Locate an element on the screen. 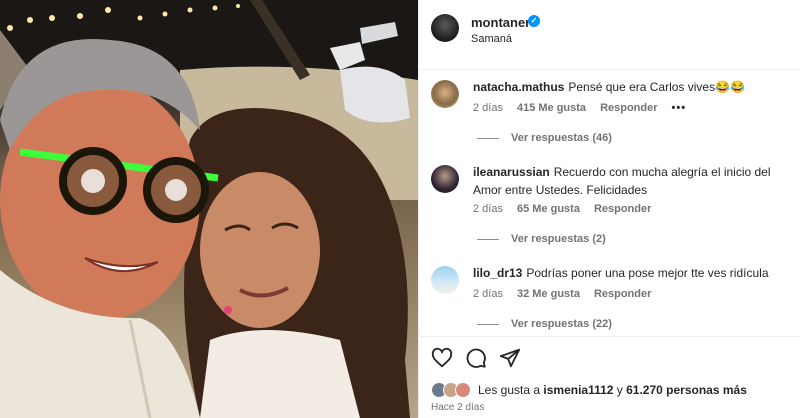 Image resolution: width=800 pixels, height=418 pixels. comment-meta: 2 días 415 Me gusta Responder ••• is located at coordinates (586, 108).